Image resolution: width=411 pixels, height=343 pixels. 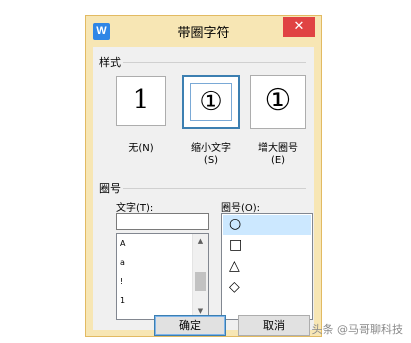 What do you see at coordinates (241, 208) in the screenshot?
I see `enclosure-field-label: 圈号(O):` at bounding box center [241, 208].